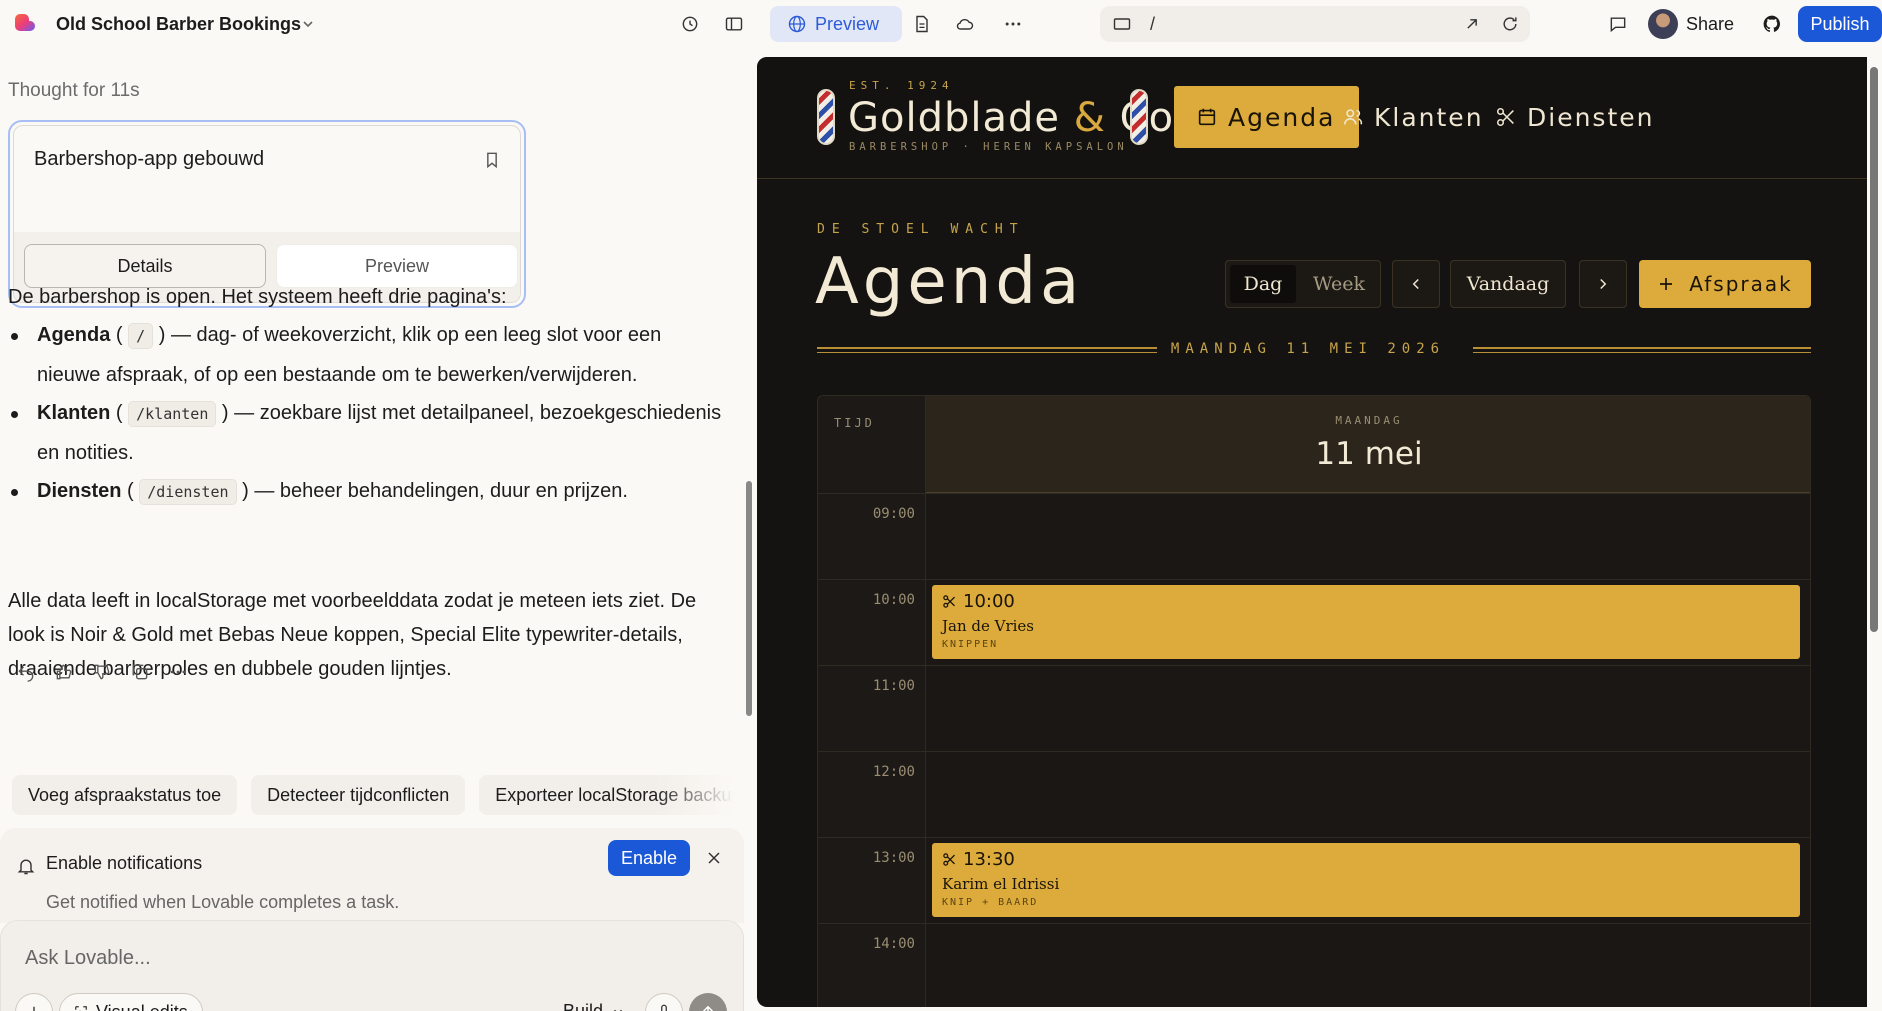 This screenshot has width=1882, height=1011. What do you see at coordinates (1001, 884) in the screenshot?
I see `appointment-client: Karim el Idrissi` at bounding box center [1001, 884].